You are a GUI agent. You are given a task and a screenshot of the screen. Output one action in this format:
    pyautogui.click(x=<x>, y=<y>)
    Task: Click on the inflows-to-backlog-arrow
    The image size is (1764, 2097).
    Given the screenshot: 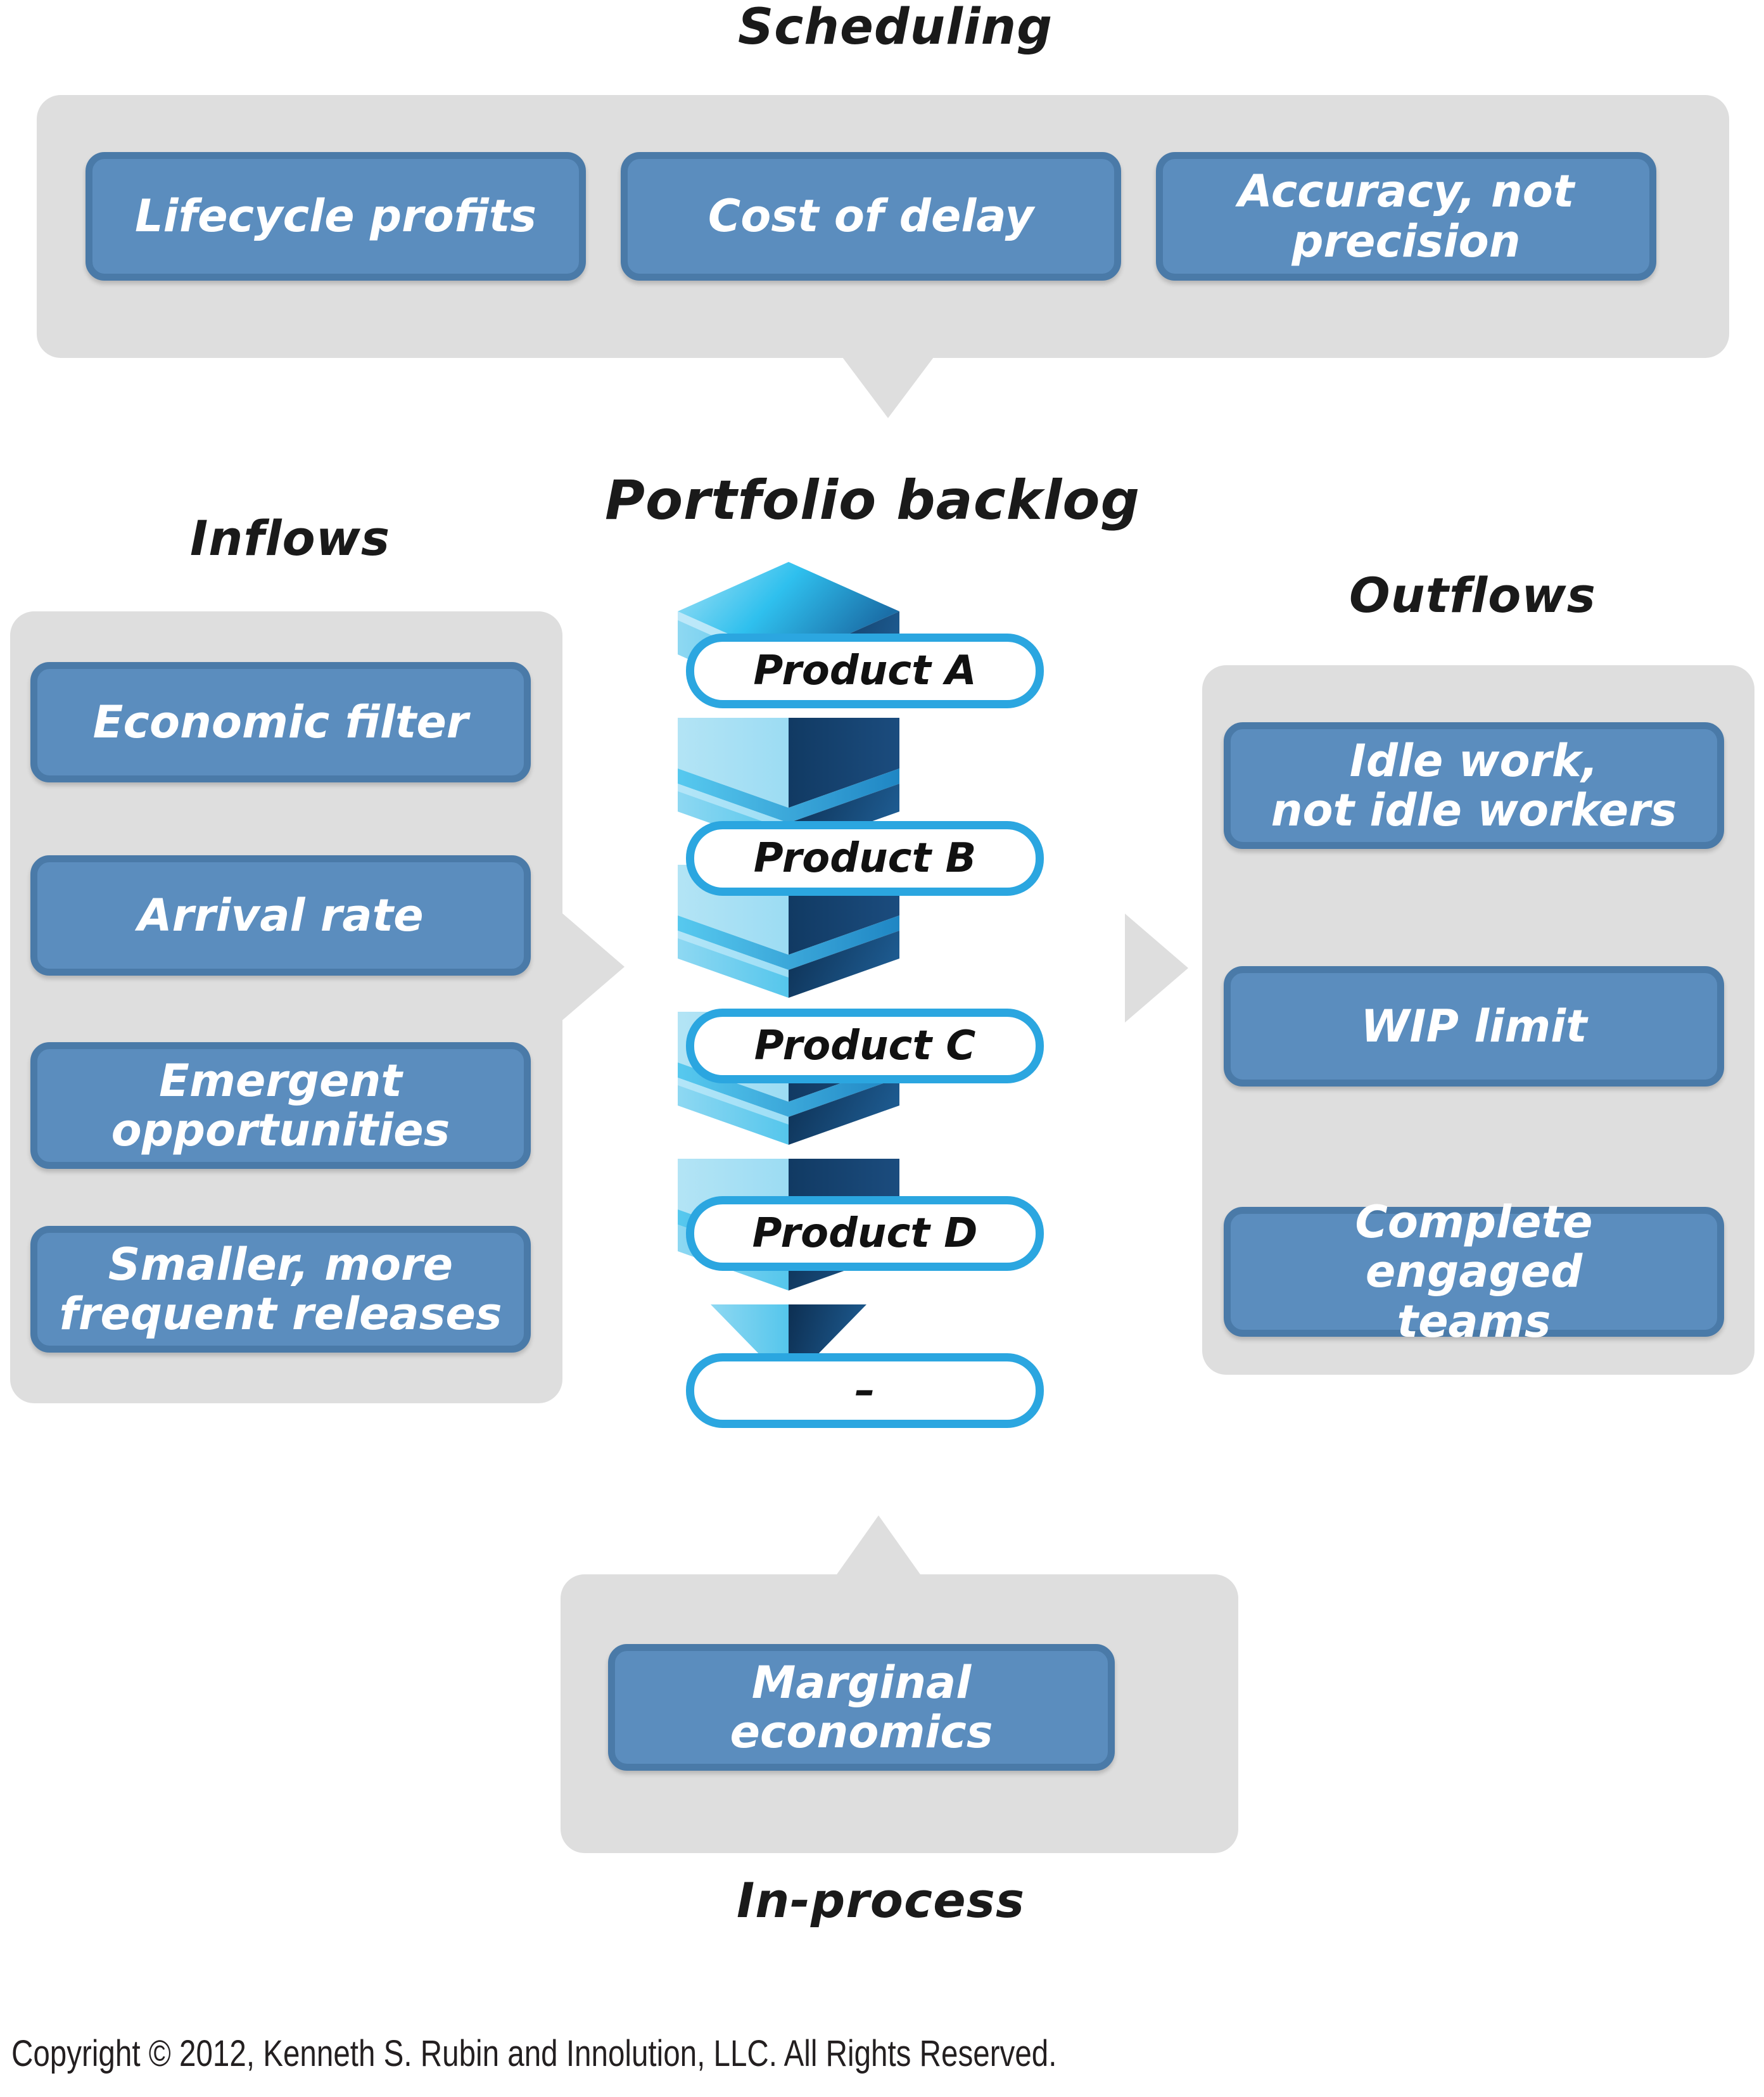 What is the action you would take?
    pyautogui.click(x=593, y=966)
    